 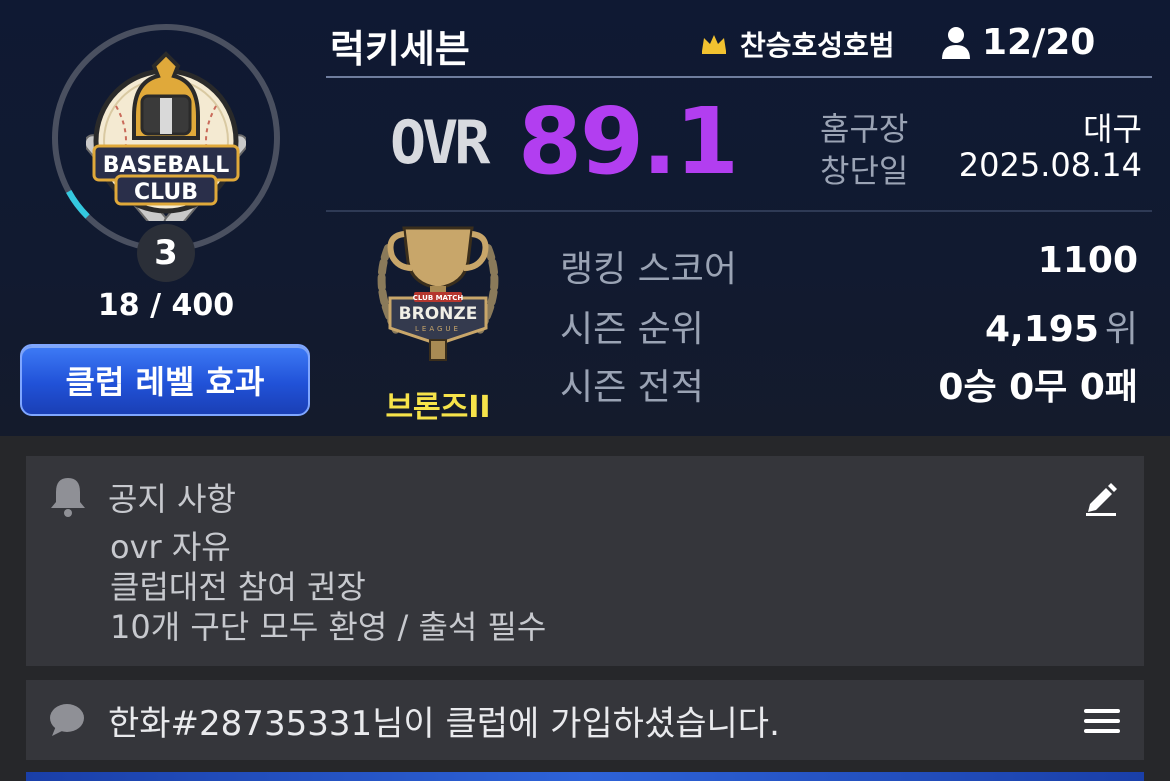 I want to click on ovr-label: OVR, so click(x=440, y=143).